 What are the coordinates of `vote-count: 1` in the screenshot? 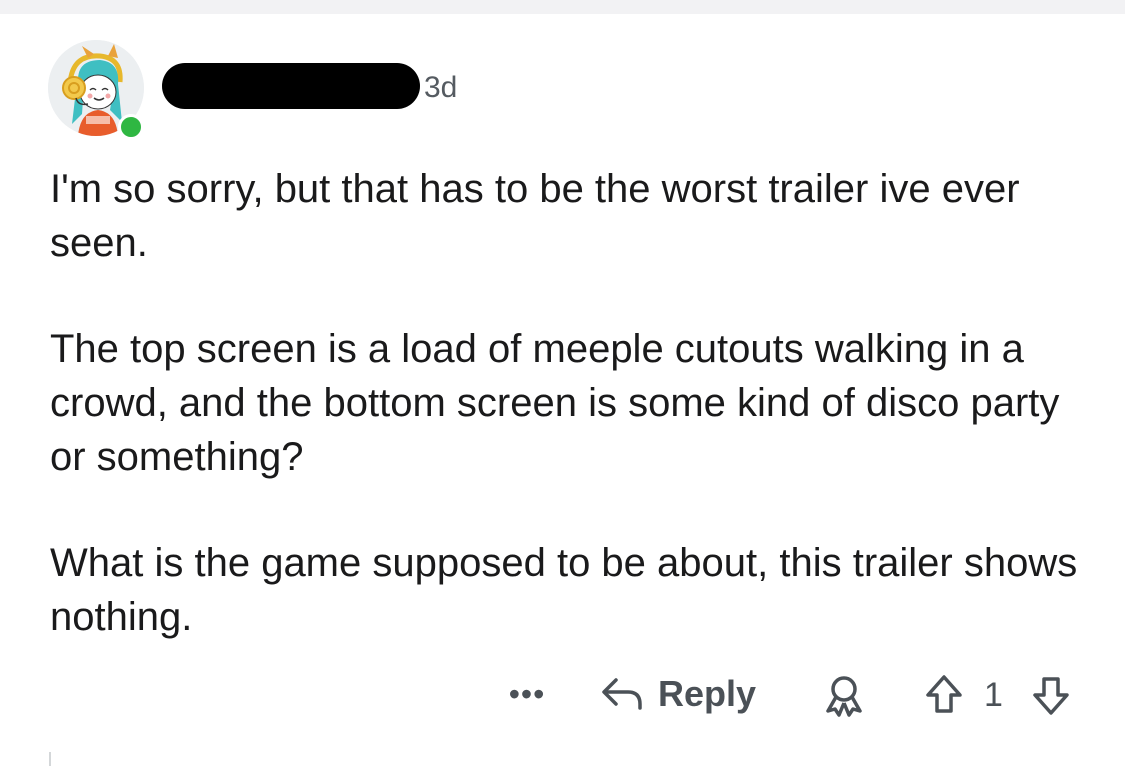 It's located at (993, 695).